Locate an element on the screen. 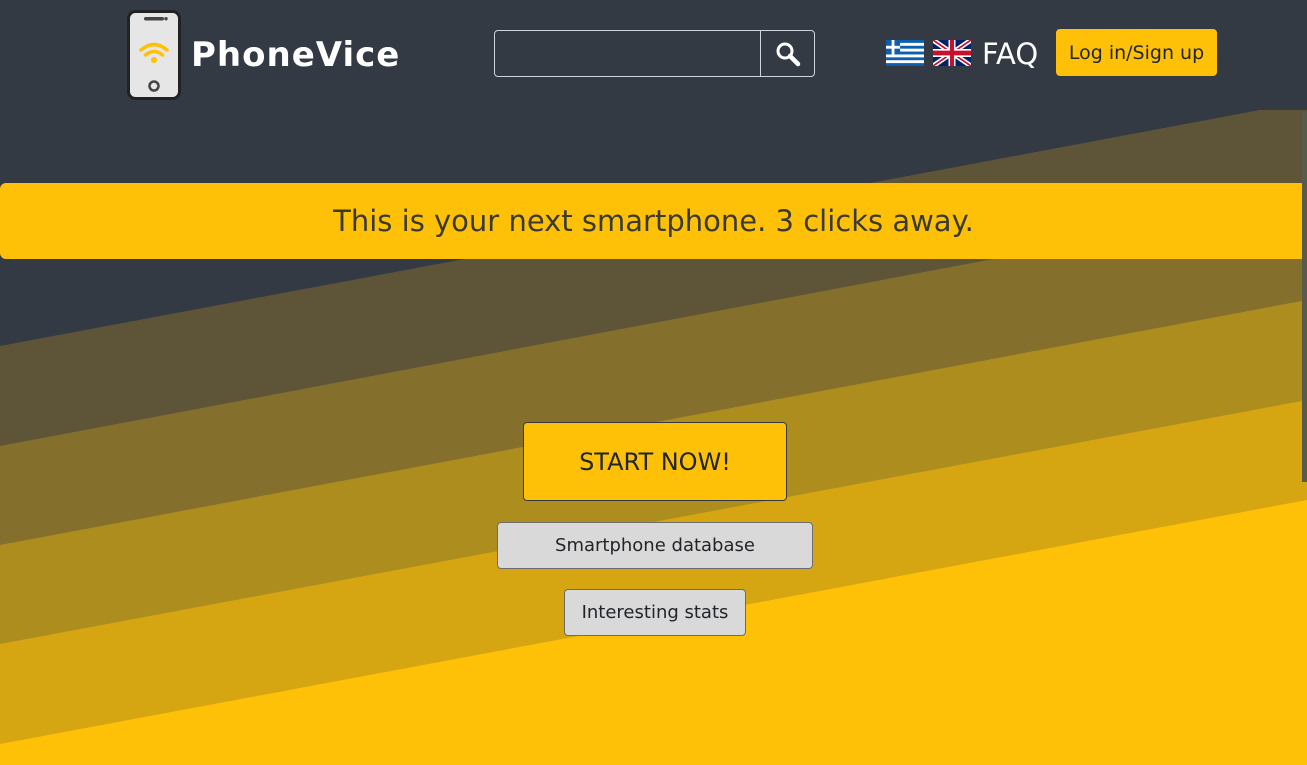 This screenshot has height=765, width=1307. search-icon is located at coordinates (788, 54).